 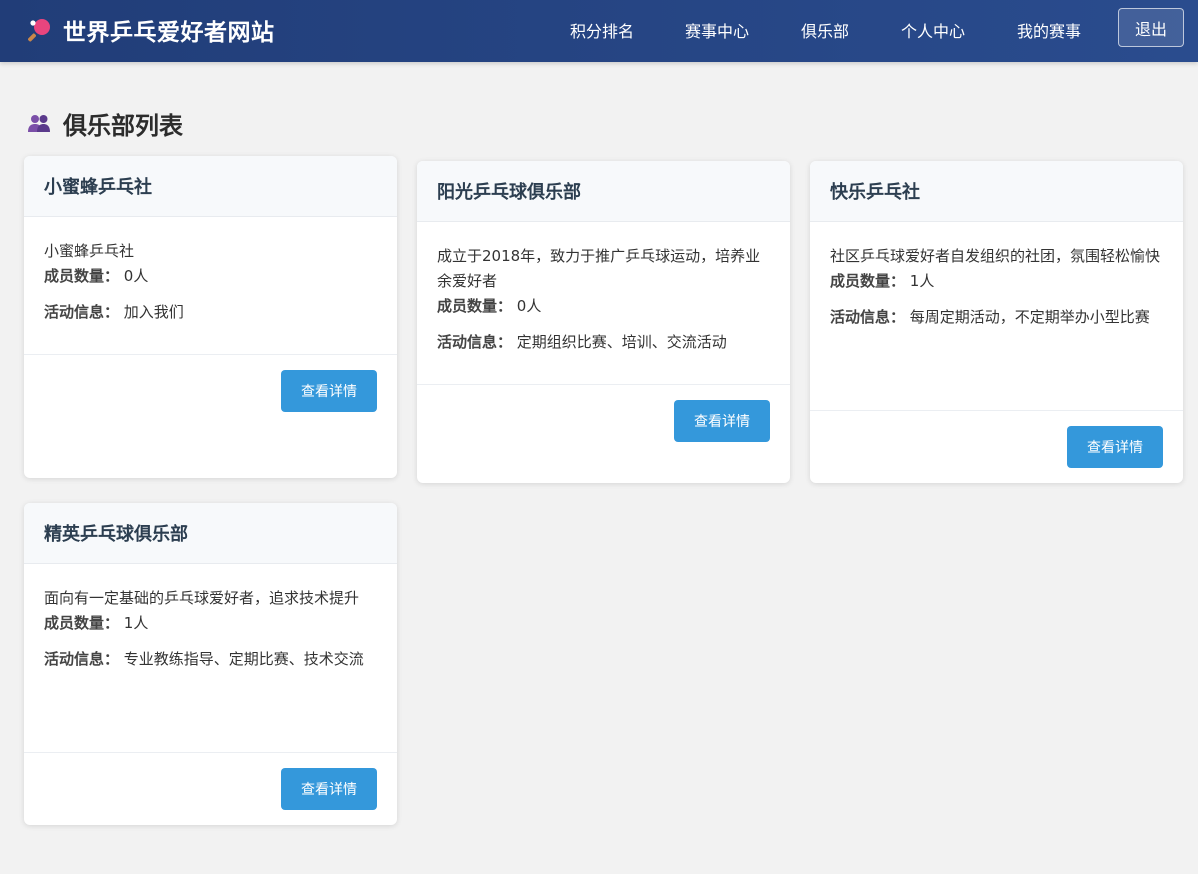 I want to click on top-navbar: 世界乒乓爱好者网站 积分排名 赛事中心 俱乐部 个人中心 我的赛事 退出, so click(x=599, y=31).